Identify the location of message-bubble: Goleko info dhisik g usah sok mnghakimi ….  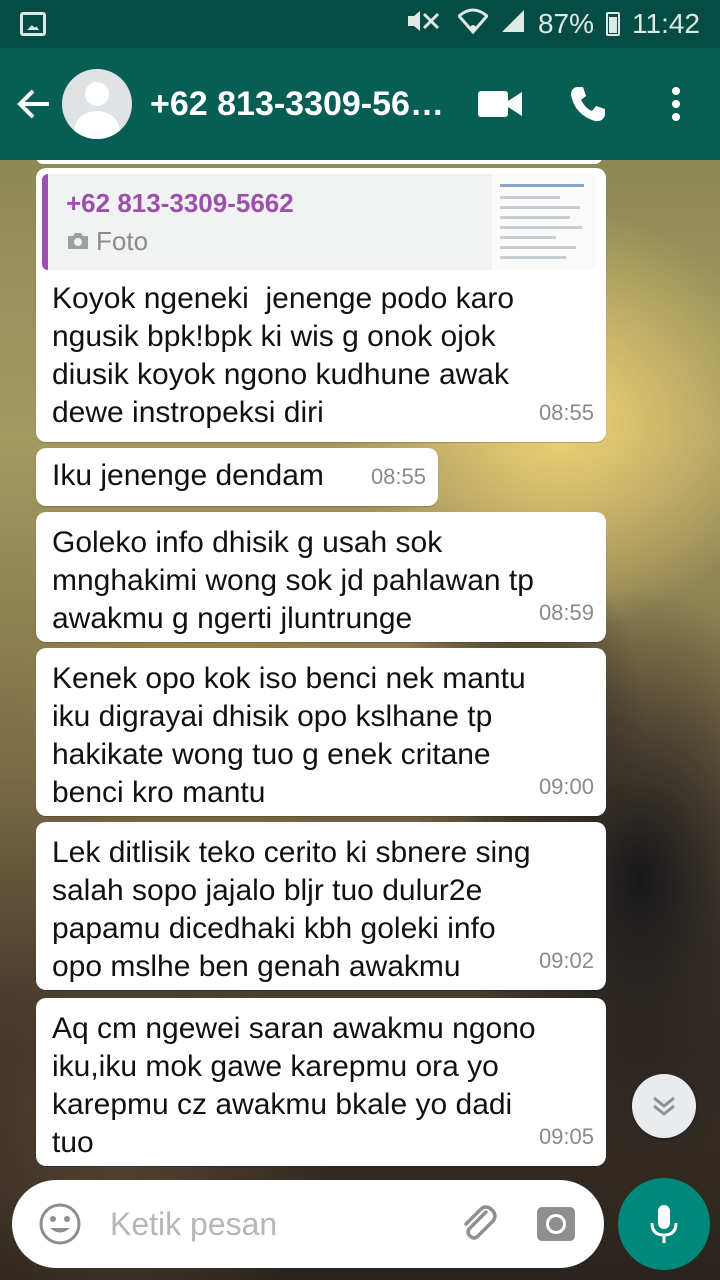
(321, 577).